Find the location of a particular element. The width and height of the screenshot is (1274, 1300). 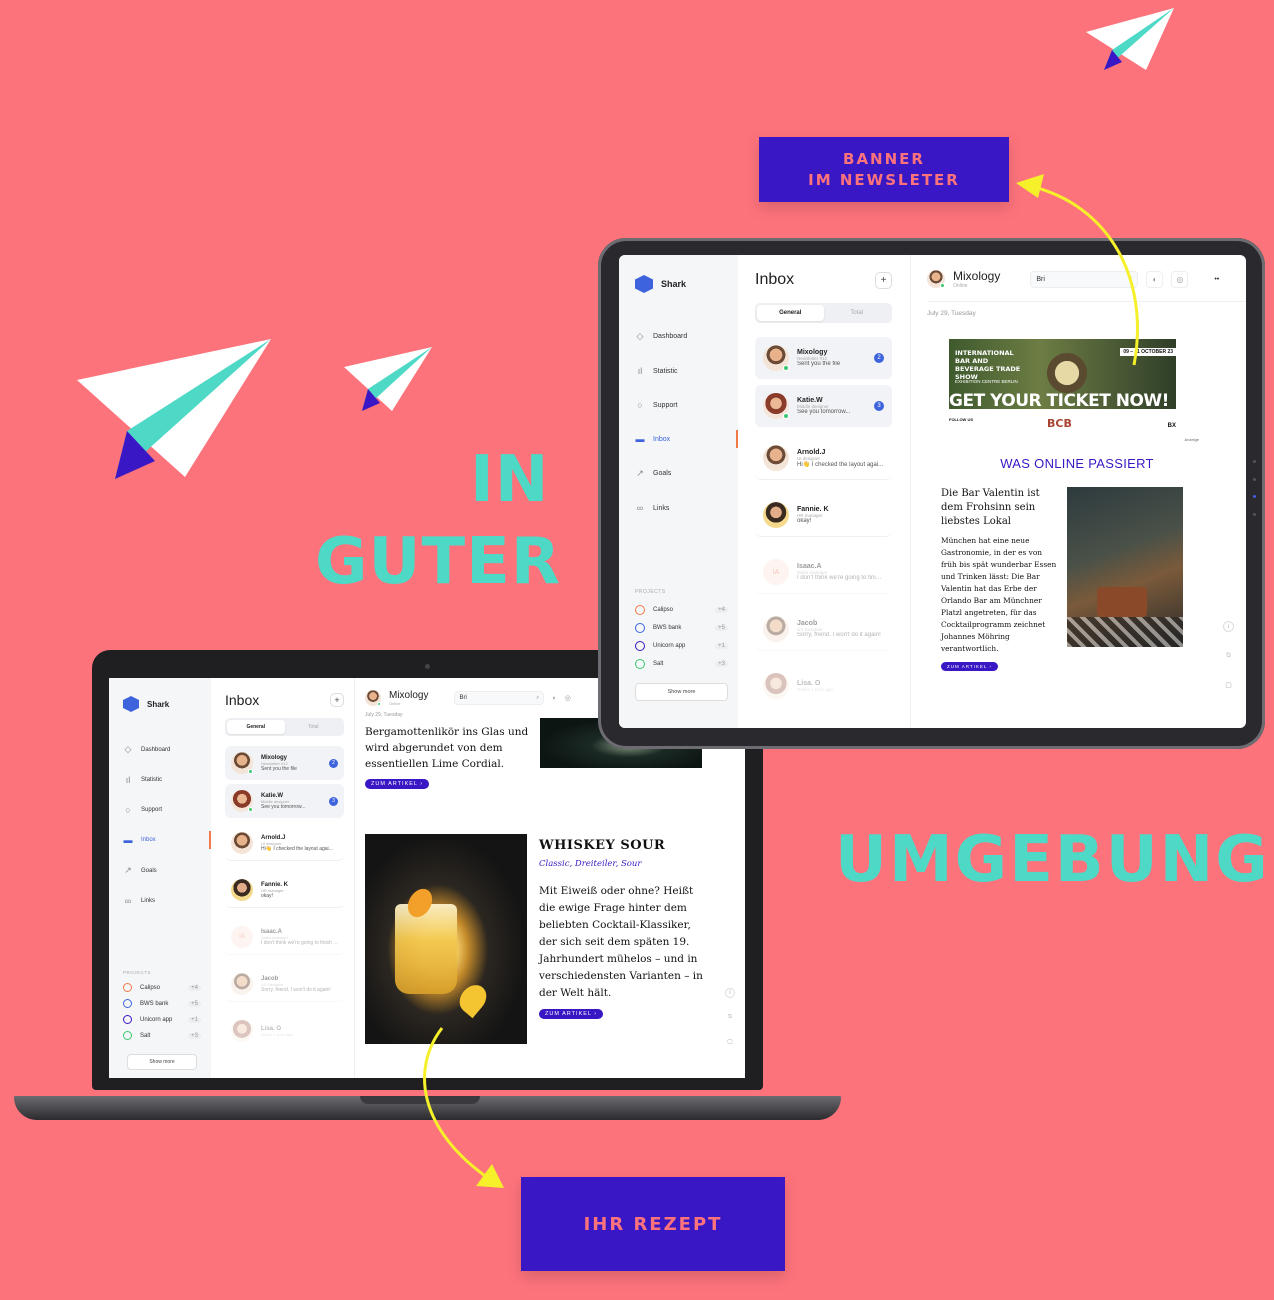

arrow-to-recipe is located at coordinates (456, 1103).